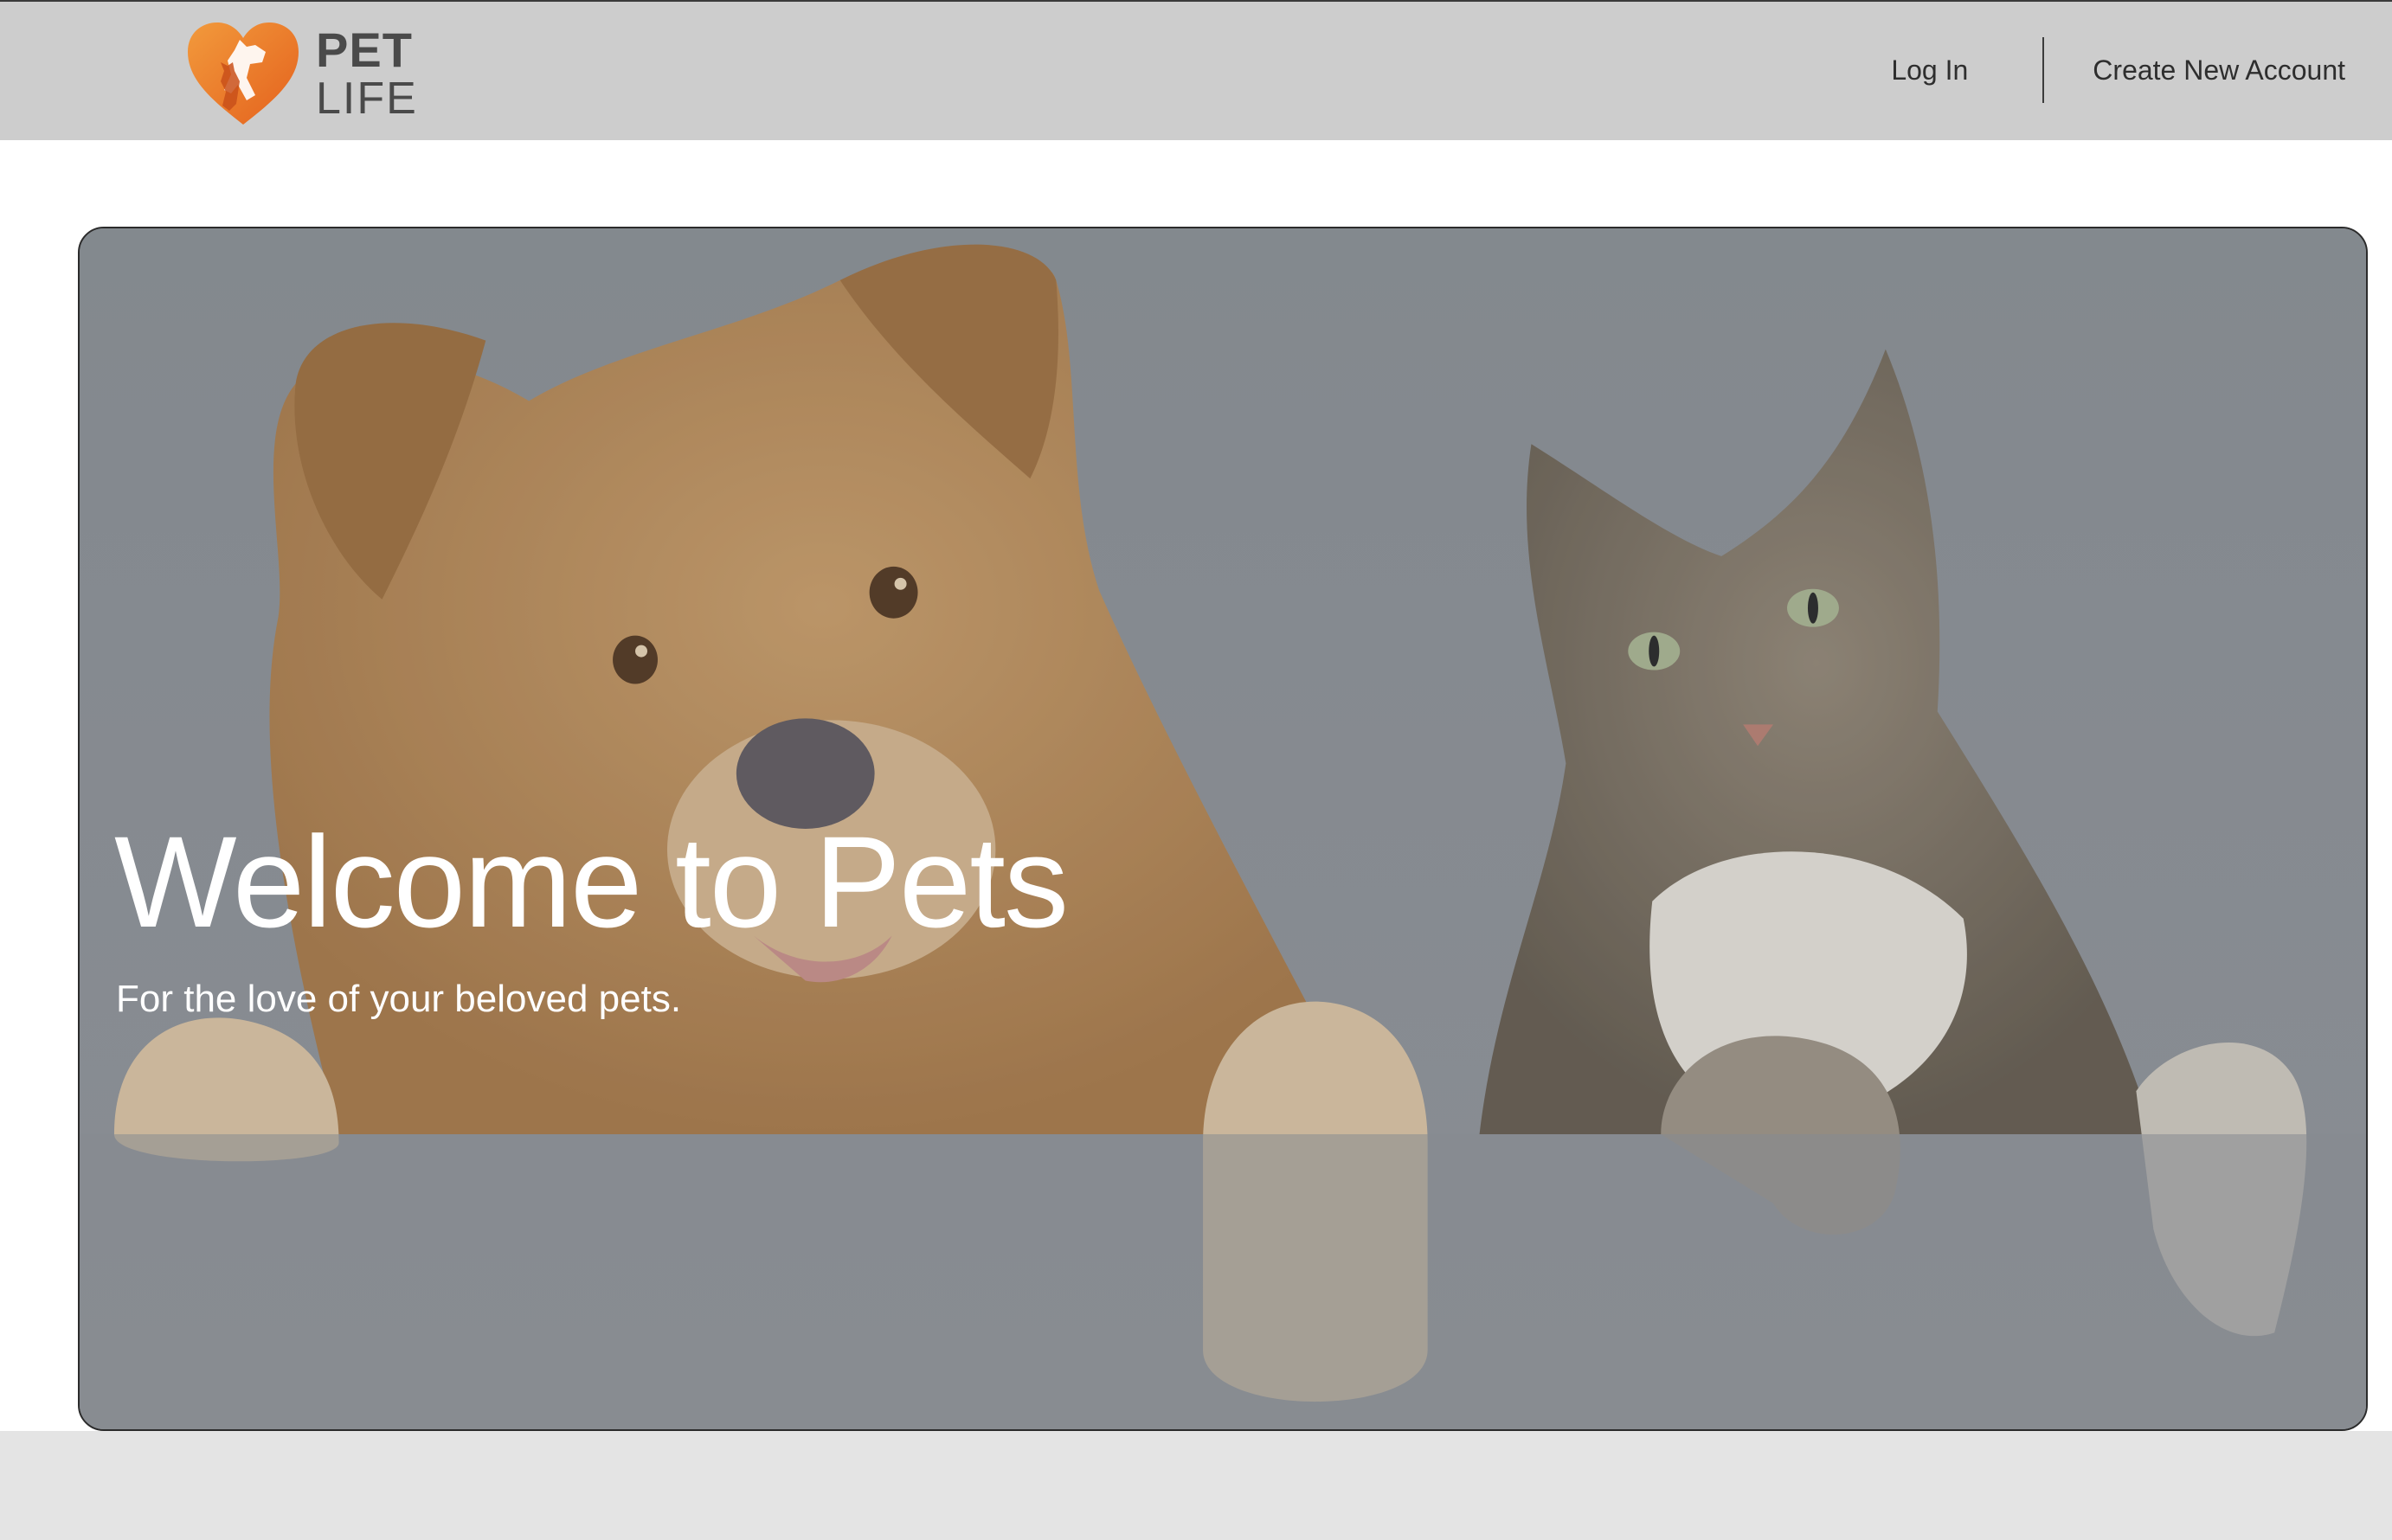  I want to click on hero-title: Welcome to Pets, so click(591, 882).